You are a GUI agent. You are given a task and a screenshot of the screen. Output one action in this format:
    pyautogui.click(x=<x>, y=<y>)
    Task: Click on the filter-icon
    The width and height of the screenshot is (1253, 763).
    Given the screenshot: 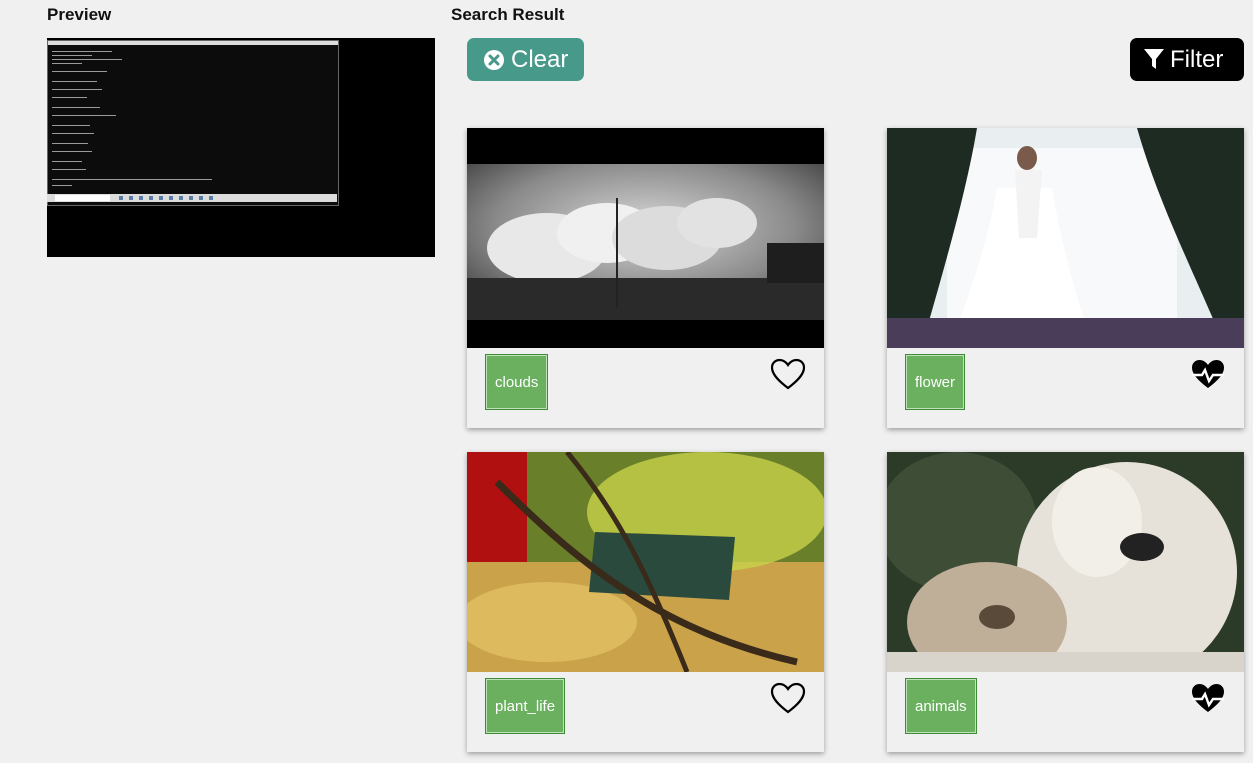 What is the action you would take?
    pyautogui.click(x=1154, y=59)
    